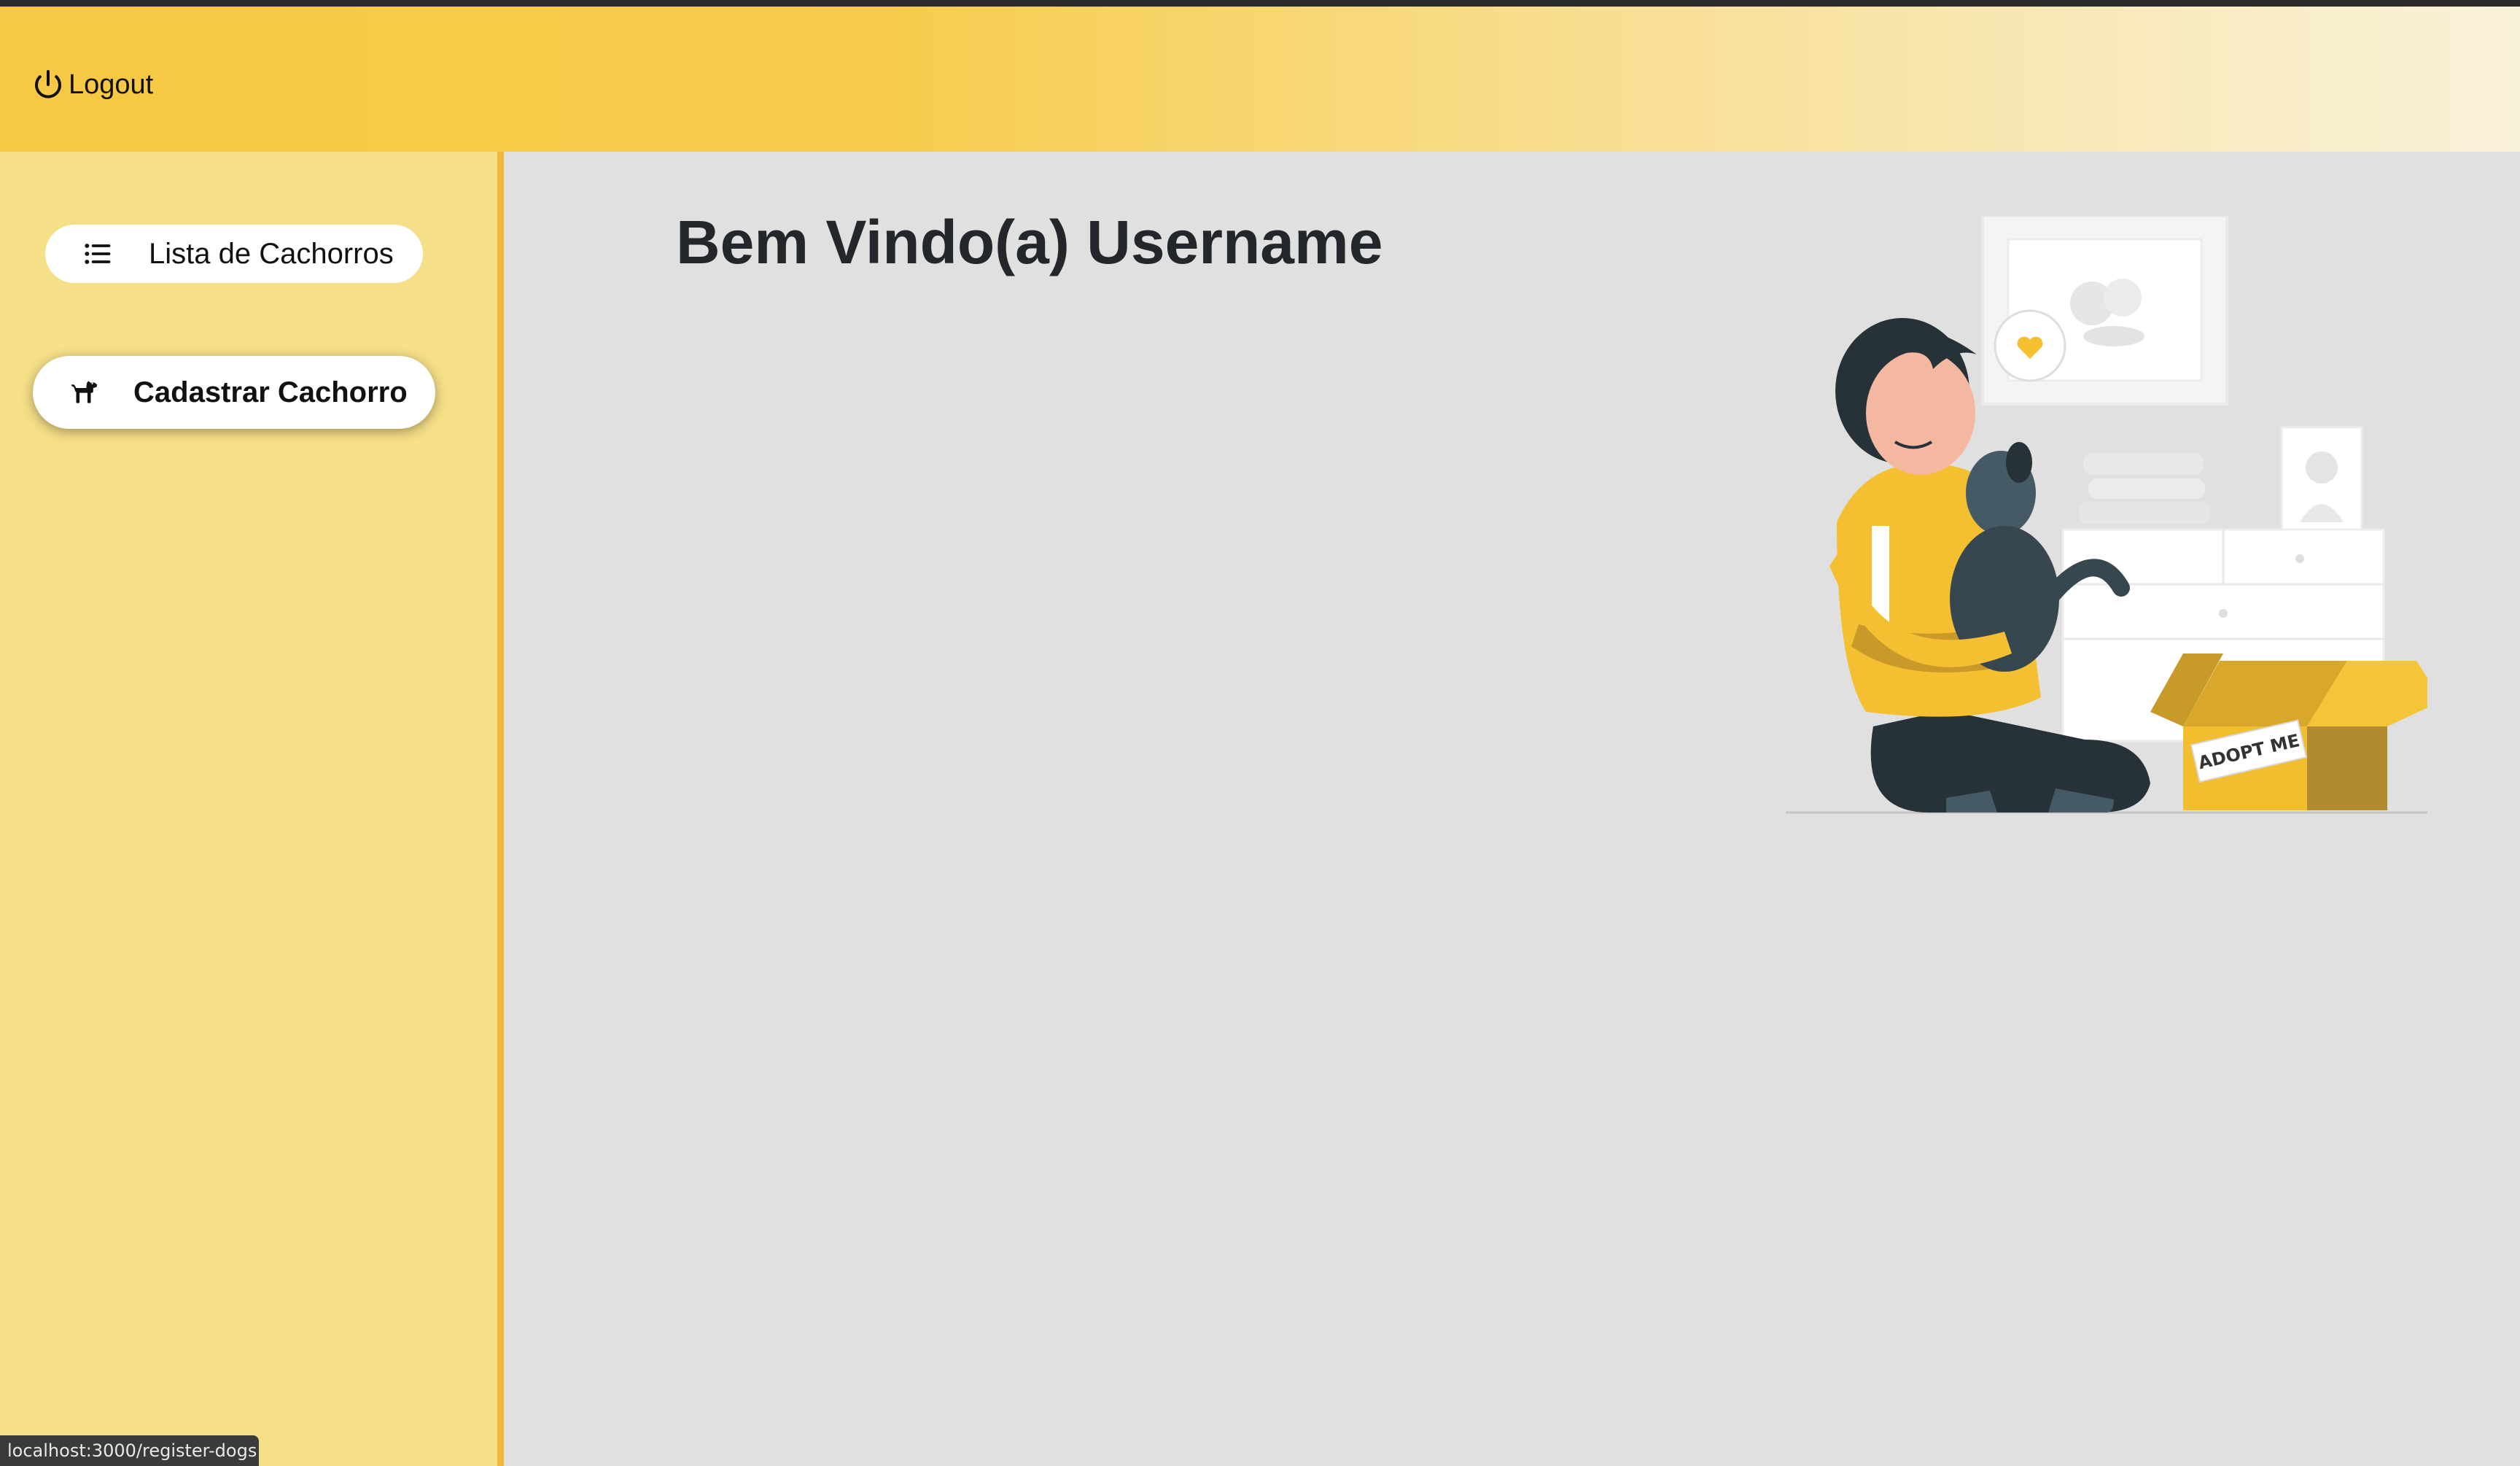  What do you see at coordinates (2106, 515) in the screenshot?
I see `adopt-dog-illustration: ADOPT ME` at bounding box center [2106, 515].